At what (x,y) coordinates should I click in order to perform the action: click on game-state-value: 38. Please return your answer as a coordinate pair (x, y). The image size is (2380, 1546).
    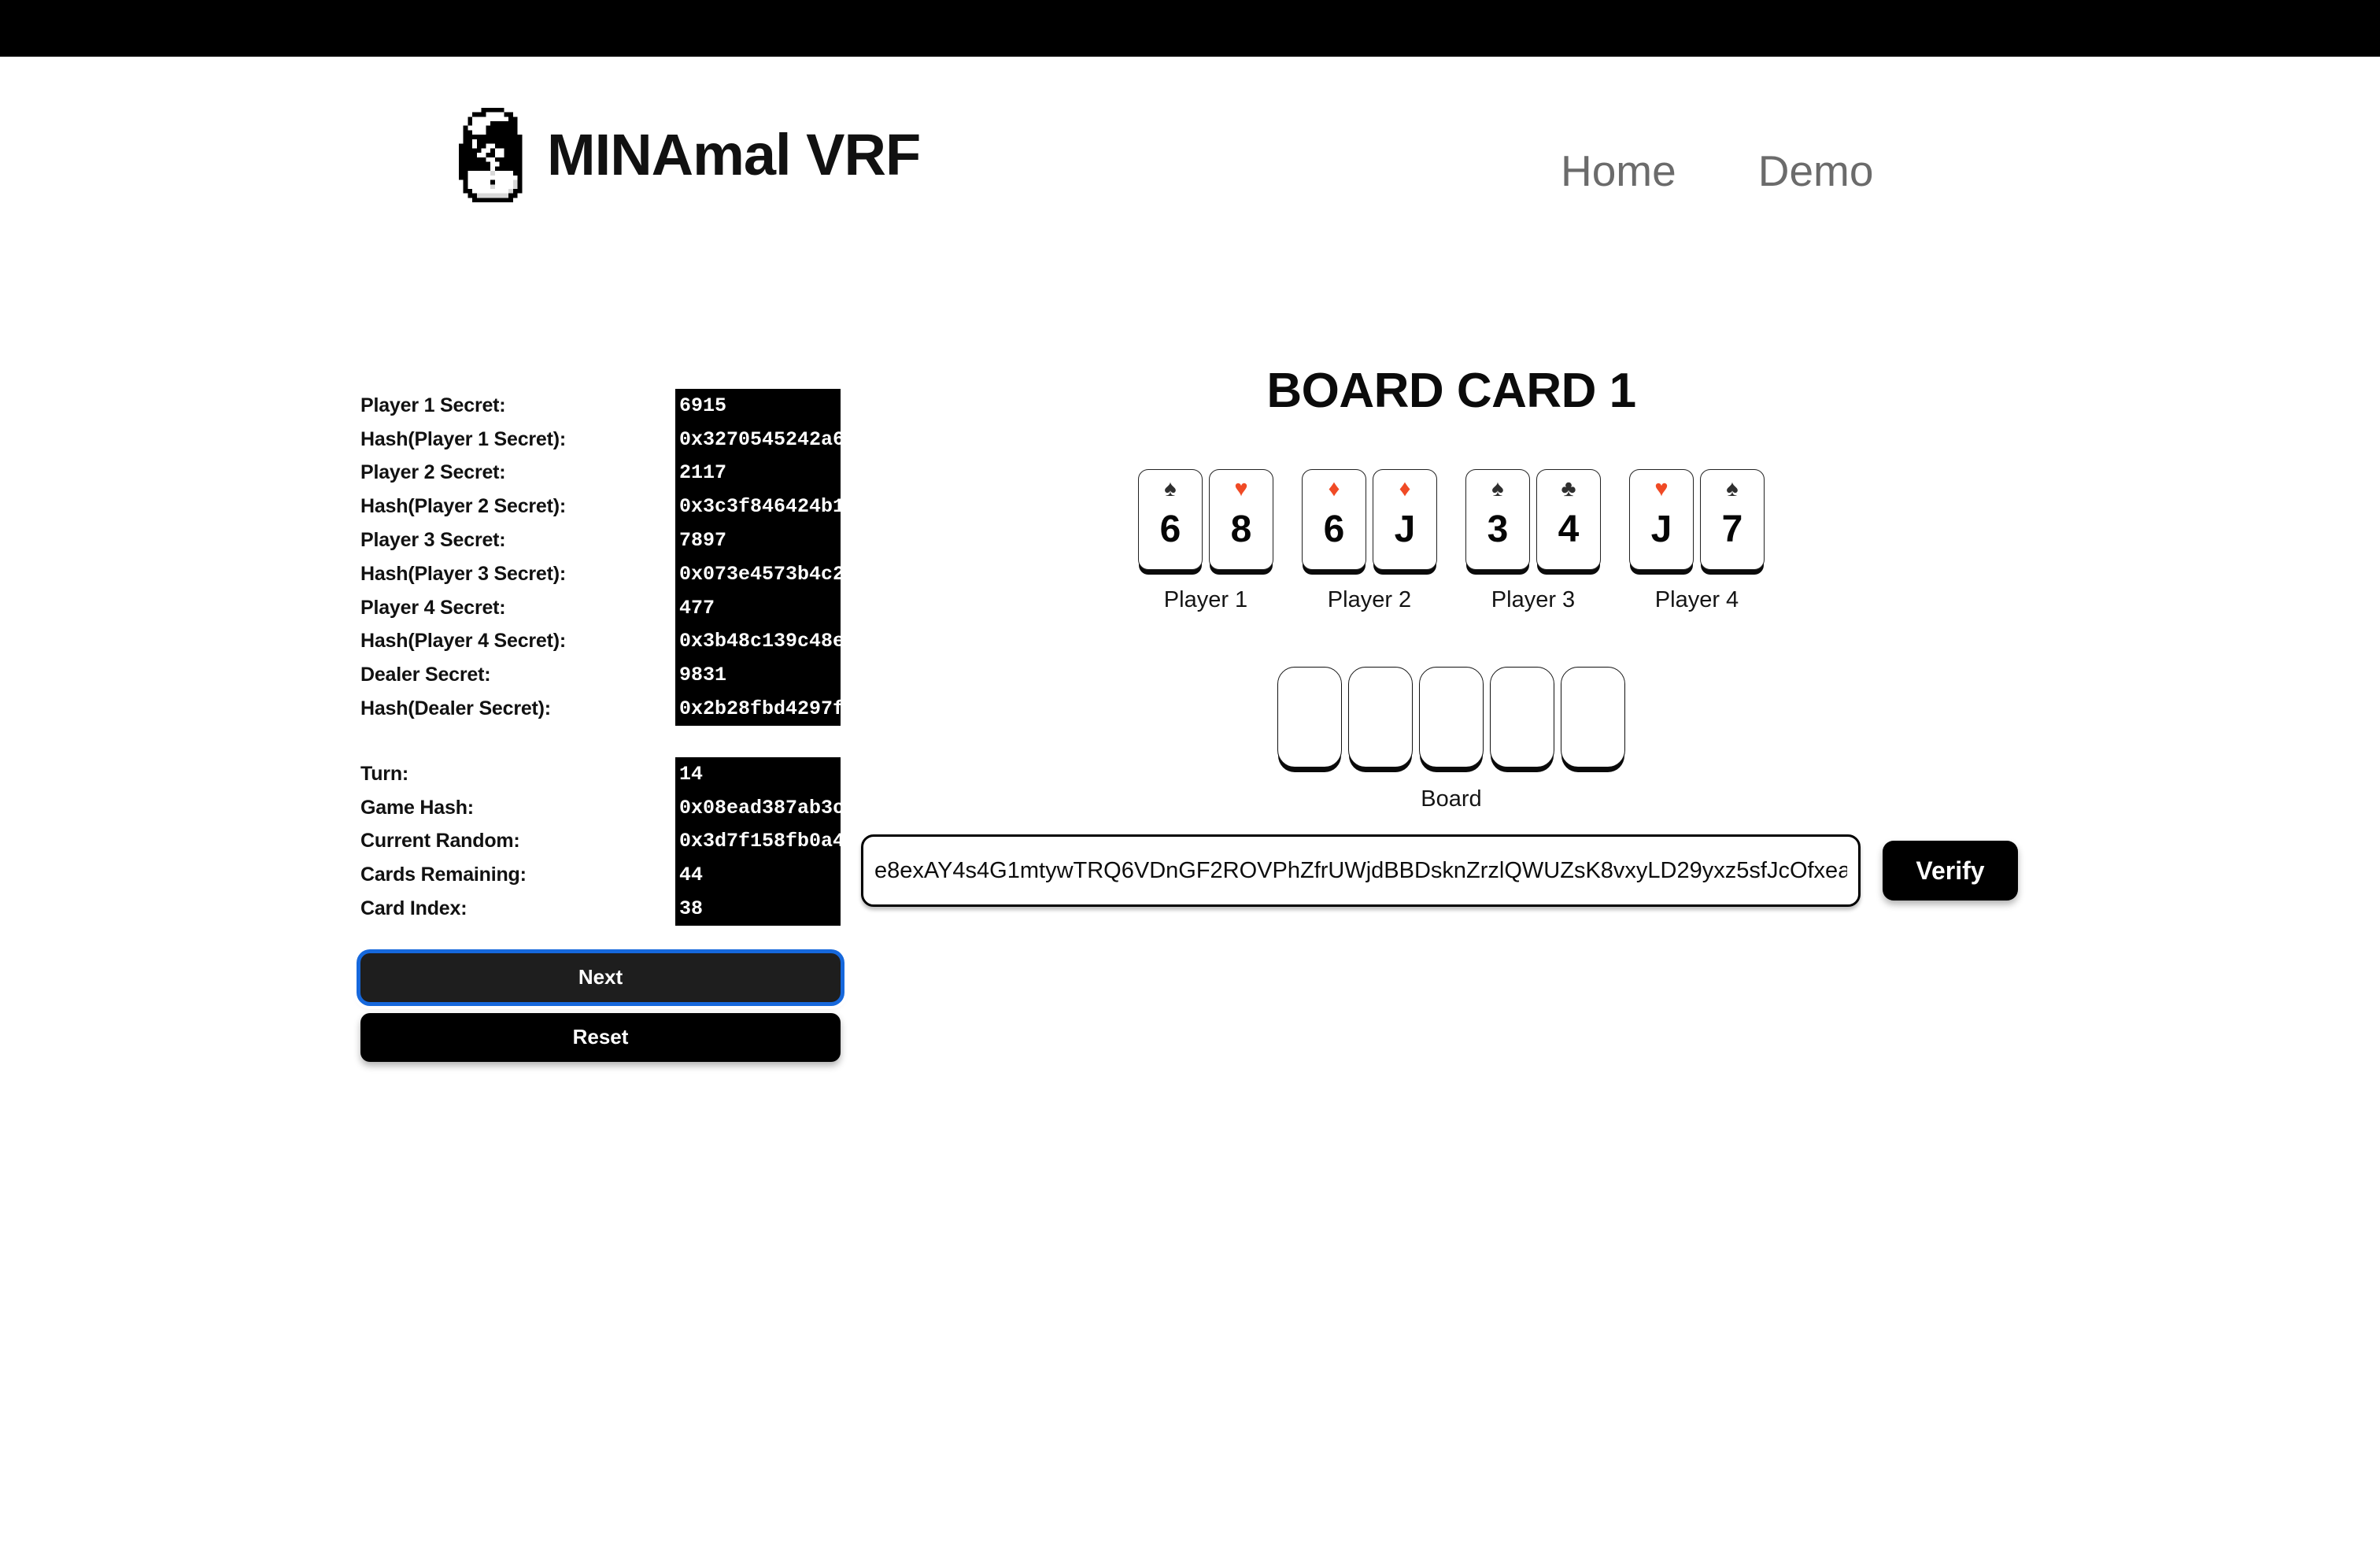
    Looking at the image, I should click on (691, 909).